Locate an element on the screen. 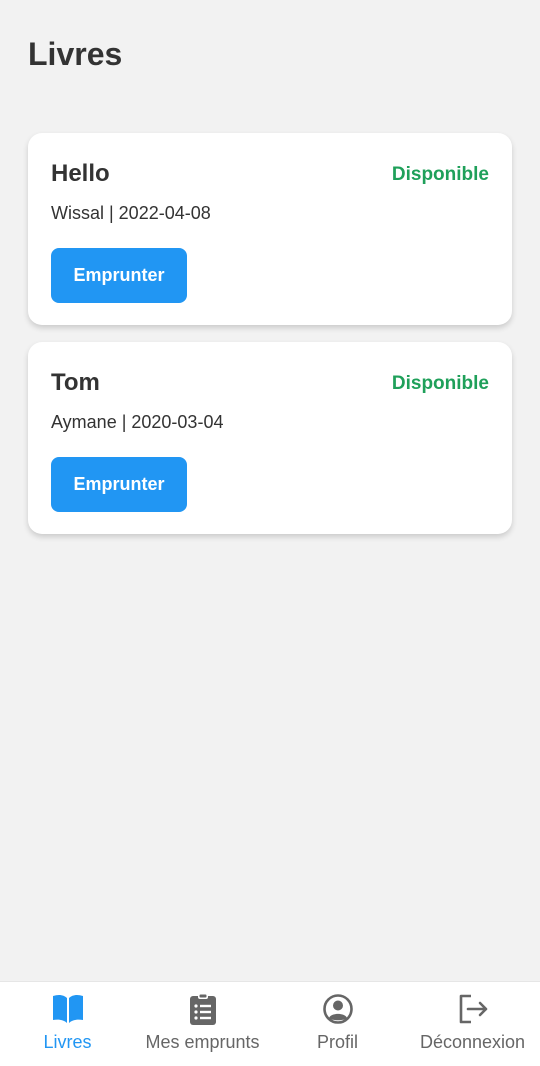  tab-profil: Profil is located at coordinates (337, 1024).